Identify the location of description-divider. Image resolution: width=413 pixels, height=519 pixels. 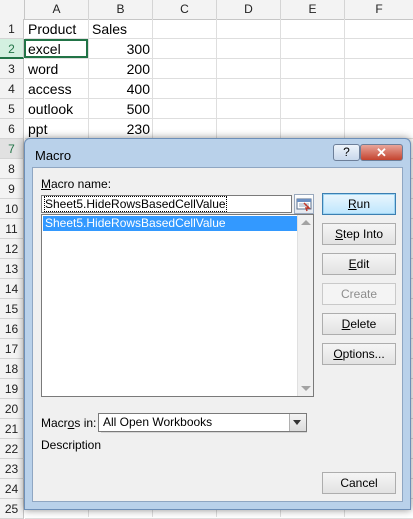
(204, 432).